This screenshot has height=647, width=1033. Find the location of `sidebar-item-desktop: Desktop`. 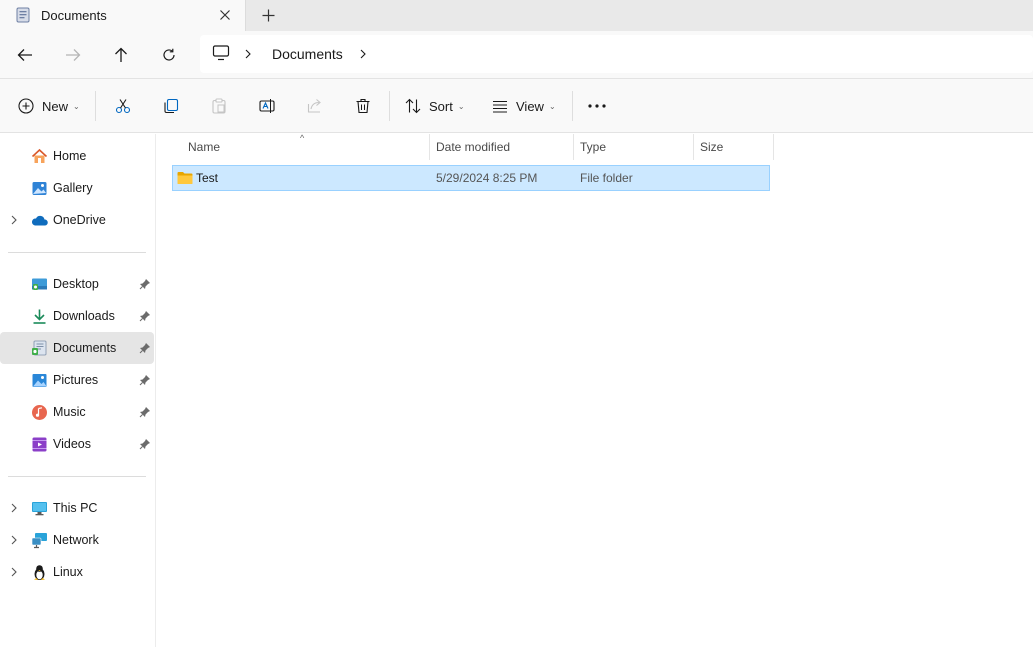

sidebar-item-desktop: Desktop is located at coordinates (77, 284).